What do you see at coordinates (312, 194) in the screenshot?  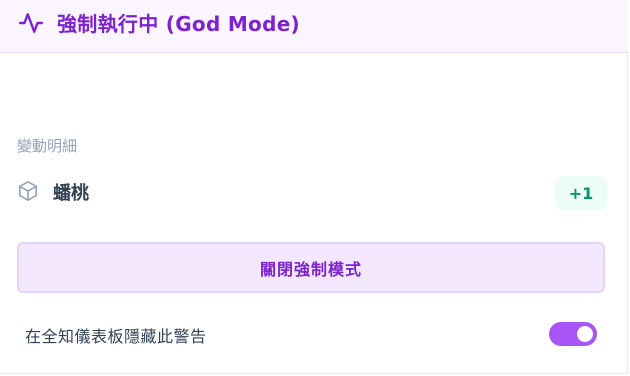 I see `list-item: 蟠桃 +1` at bounding box center [312, 194].